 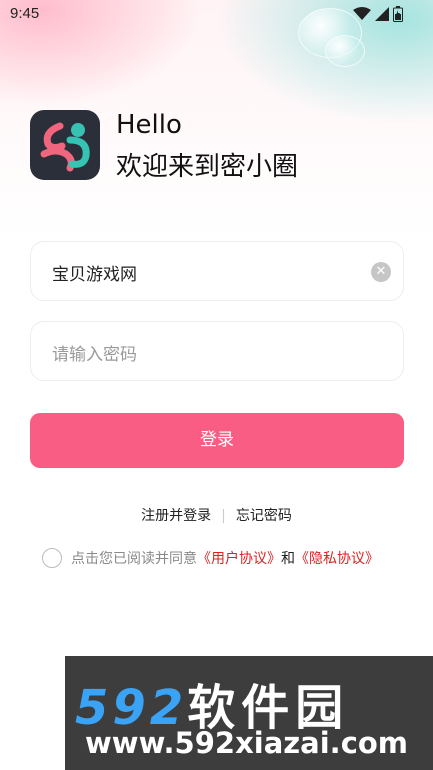 I want to click on signal-icon, so click(x=382, y=14).